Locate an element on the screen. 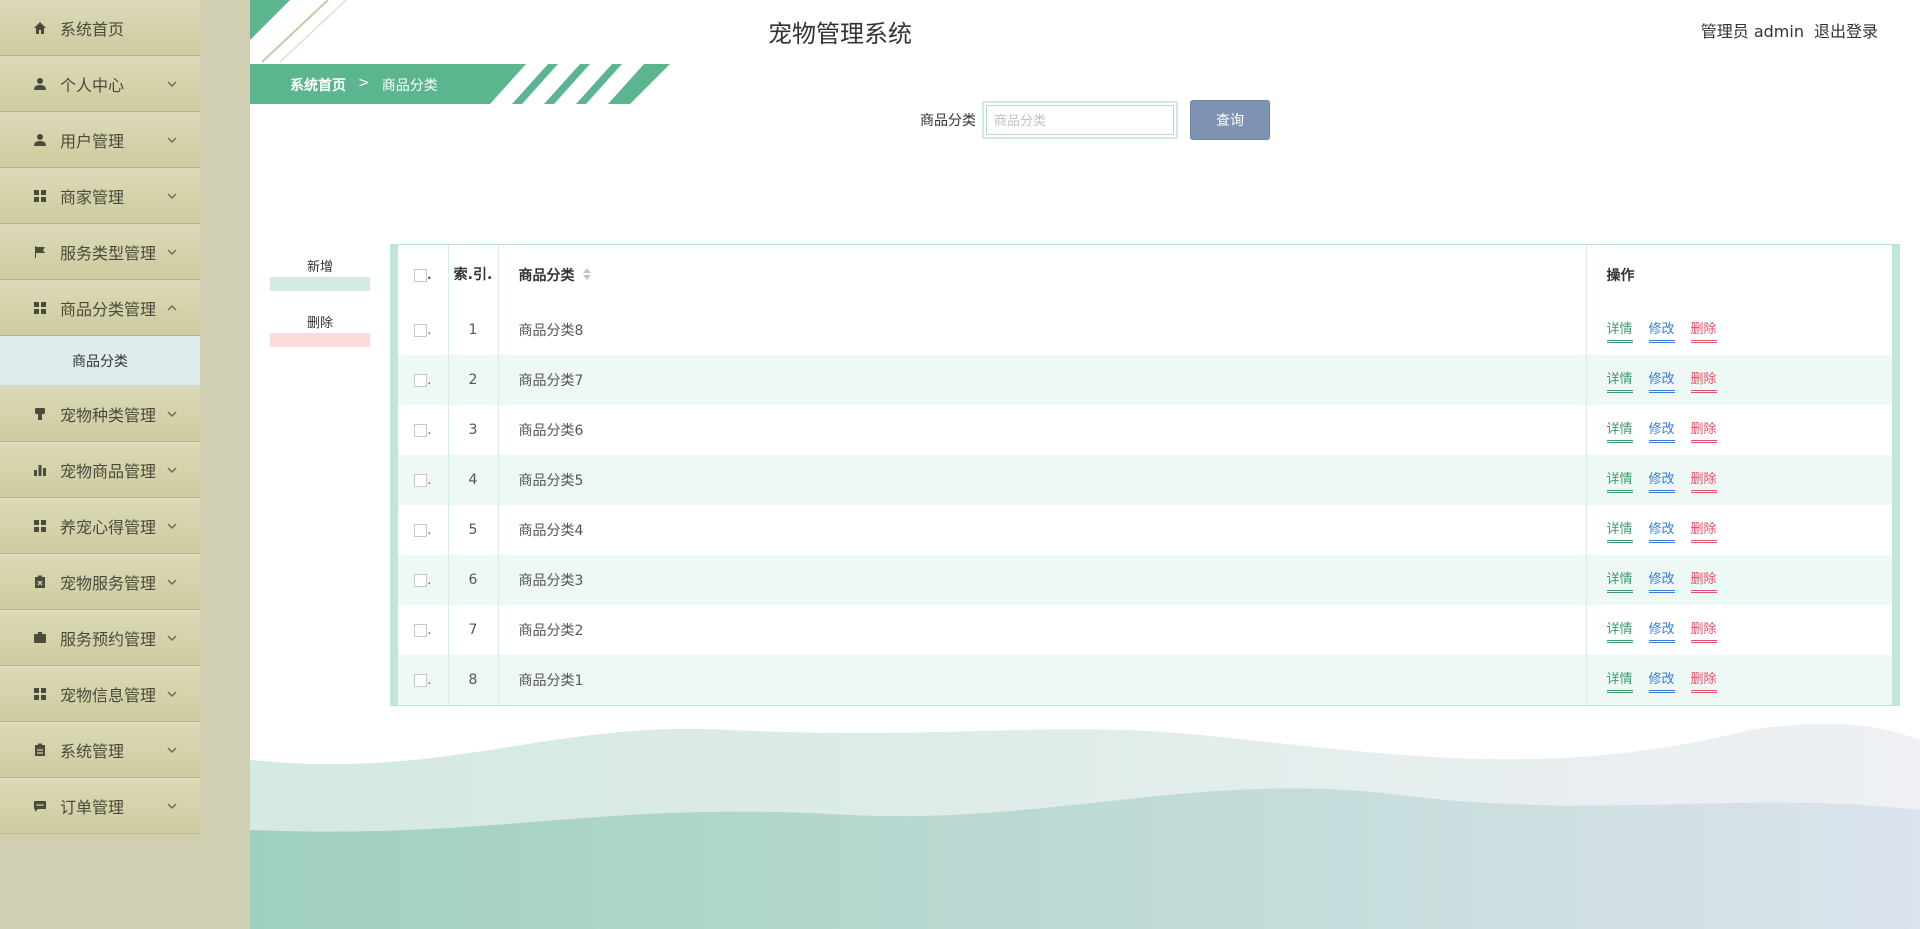 Image resolution: width=1920 pixels, height=929 pixels. breadcrumb-current: 商品分类 is located at coordinates (409, 86).